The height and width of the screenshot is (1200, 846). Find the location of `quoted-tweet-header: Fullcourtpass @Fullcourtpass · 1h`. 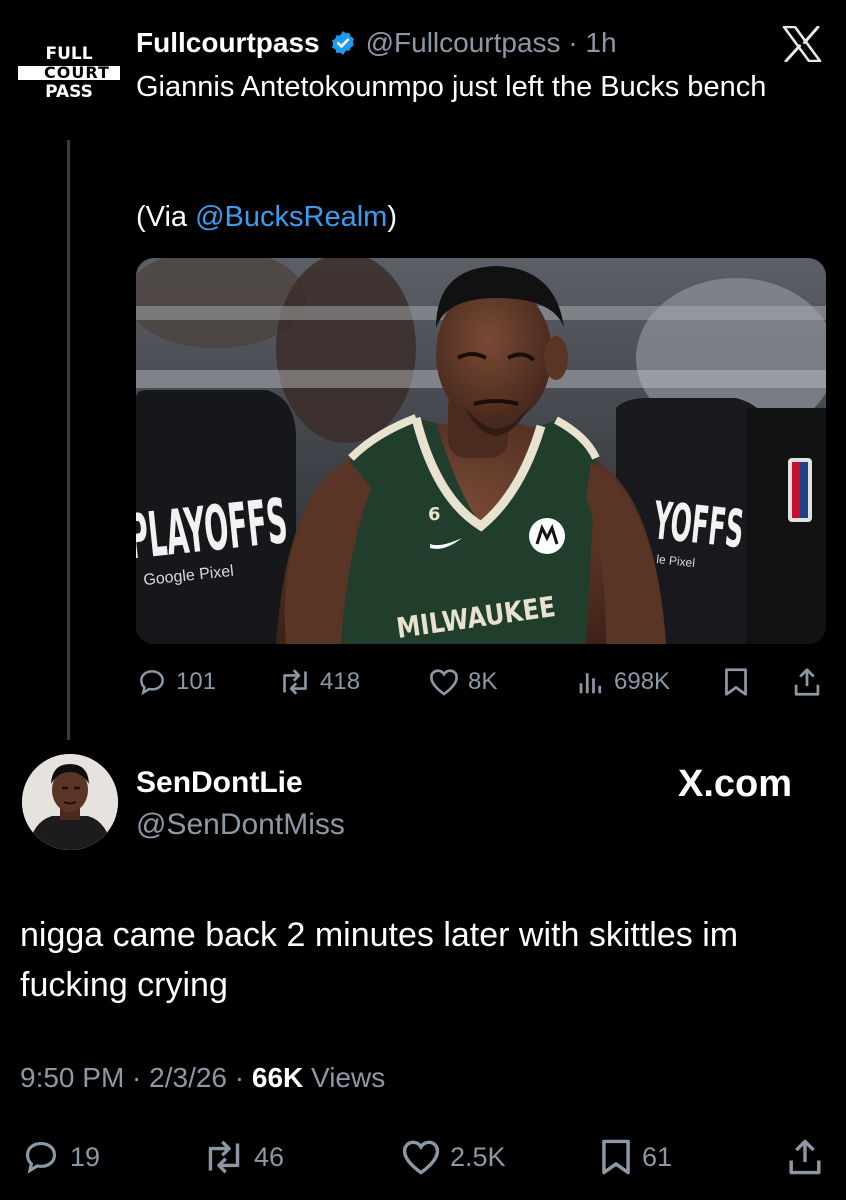

quoted-tweet-header: Fullcourtpass @Fullcourtpass · 1h is located at coordinates (376, 43).